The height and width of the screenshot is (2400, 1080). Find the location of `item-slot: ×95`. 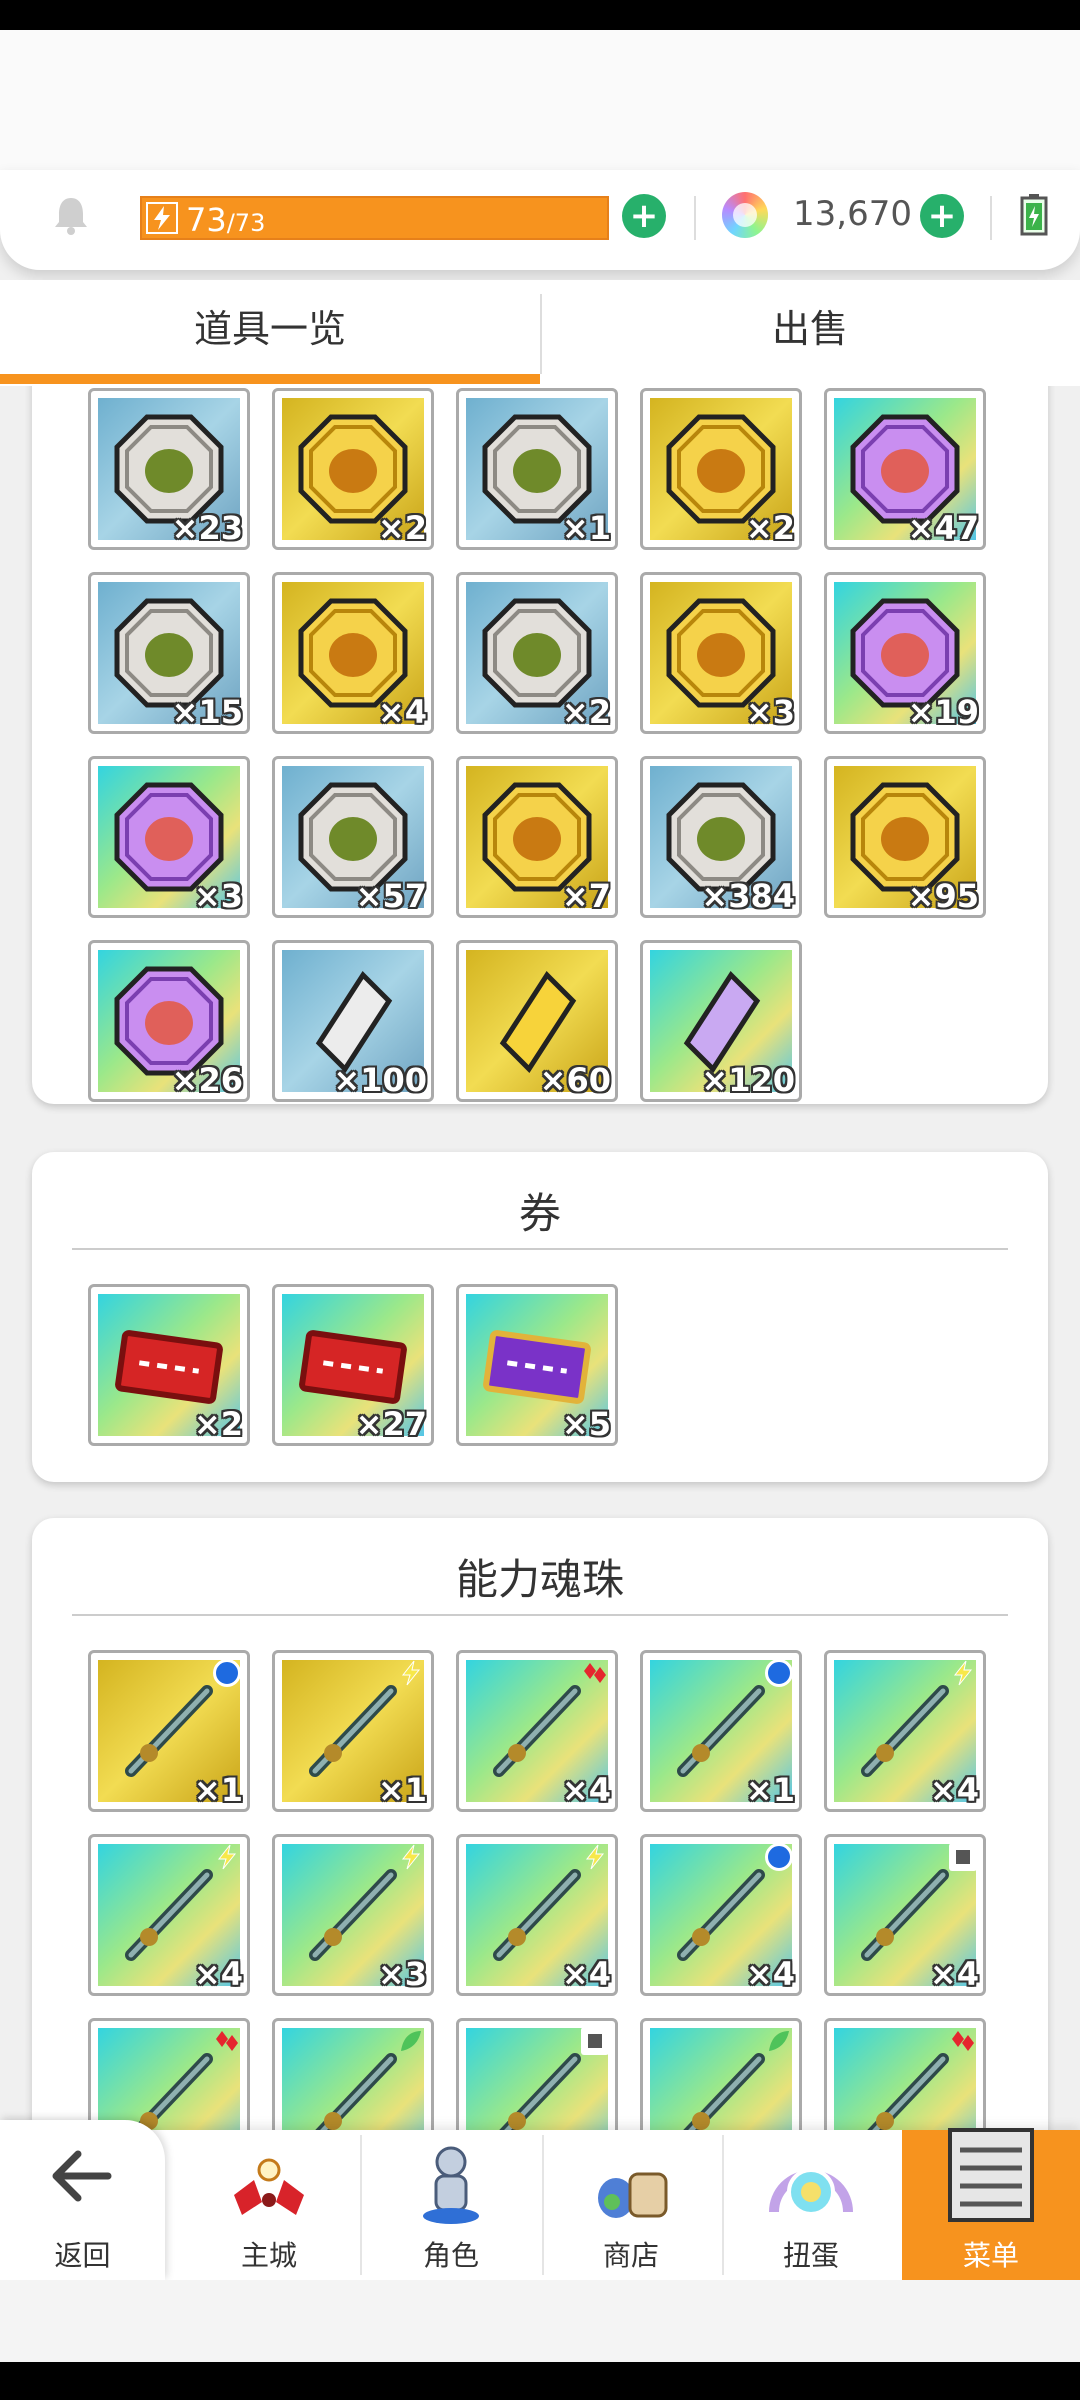

item-slot: ×95 is located at coordinates (905, 837).